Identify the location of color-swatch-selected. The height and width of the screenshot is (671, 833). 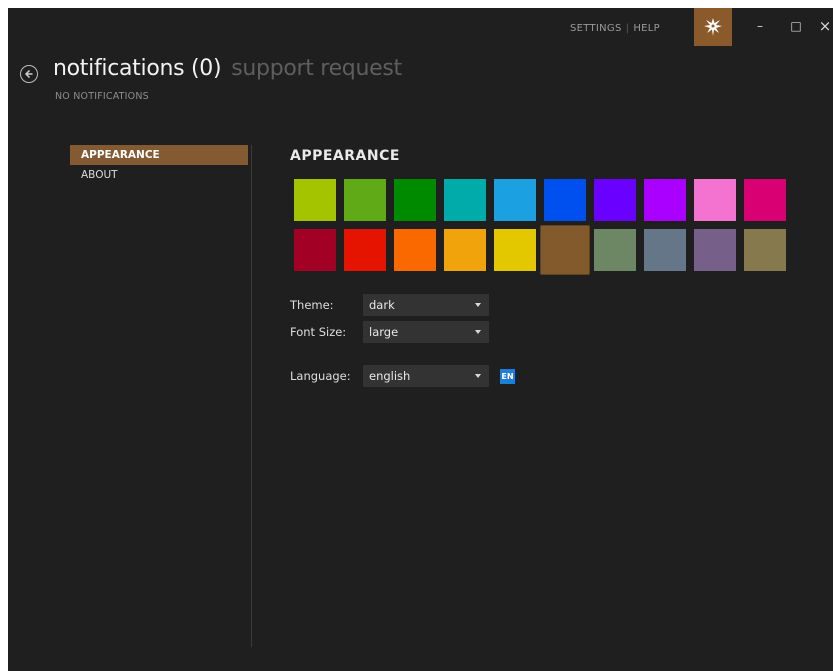
(565, 250).